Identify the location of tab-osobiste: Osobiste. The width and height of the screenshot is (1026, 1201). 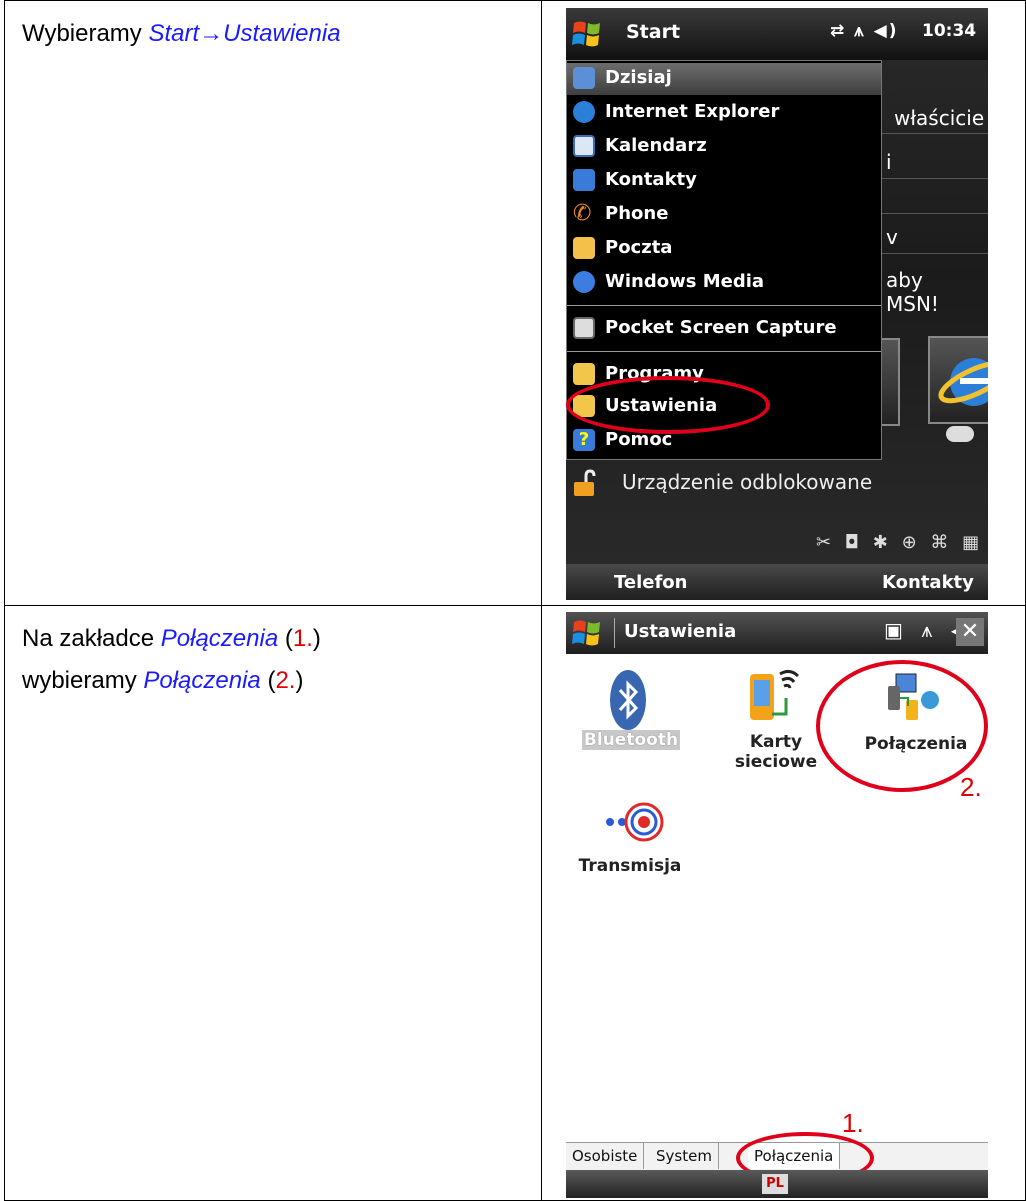
(605, 1156).